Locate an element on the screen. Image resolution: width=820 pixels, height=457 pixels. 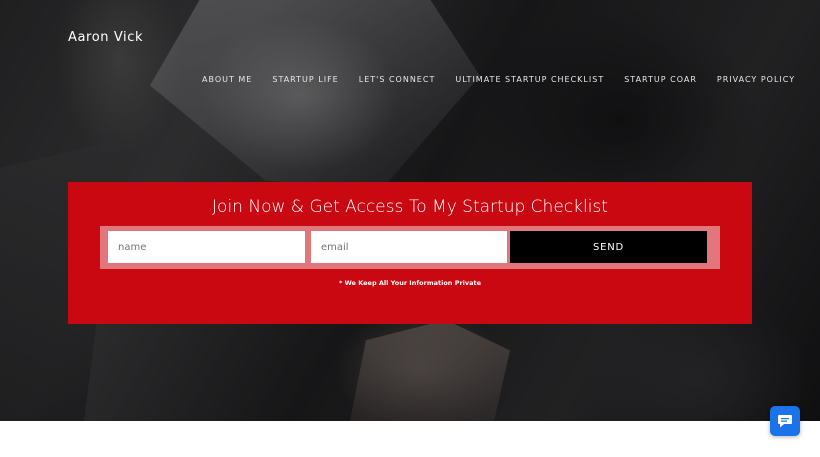
nav-item-ultimate-startup-checklist: ULTIMATE STARTUP CHECKLIST is located at coordinates (529, 79).